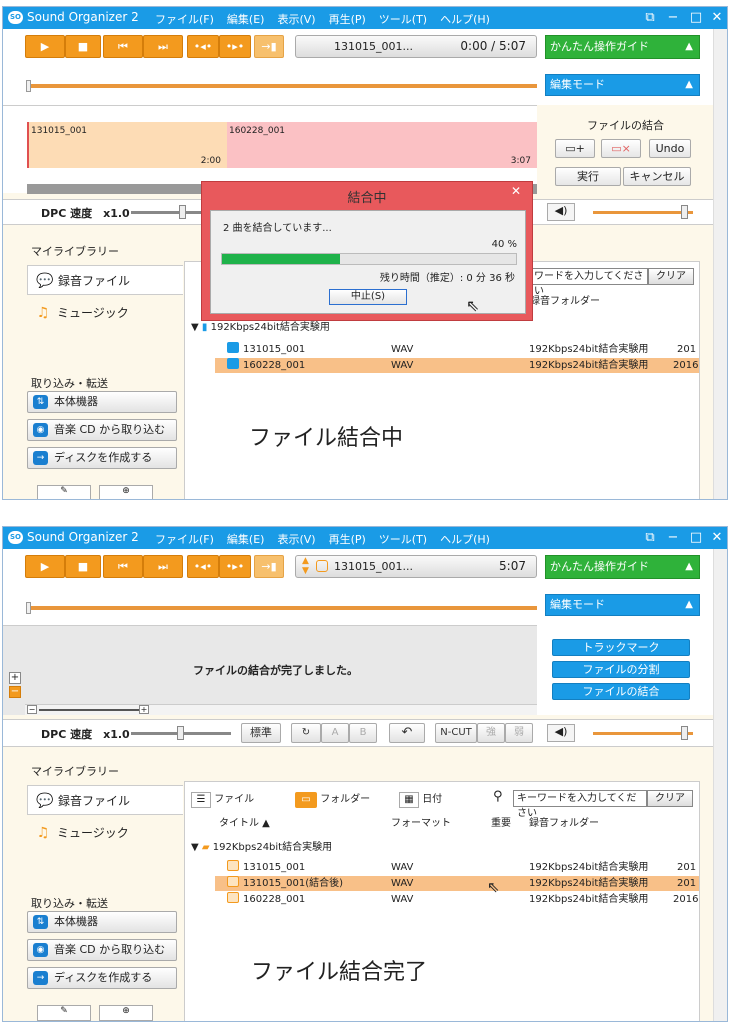 This screenshot has height=1024, width=732. I want to click on speed-slider, so click(166, 212).